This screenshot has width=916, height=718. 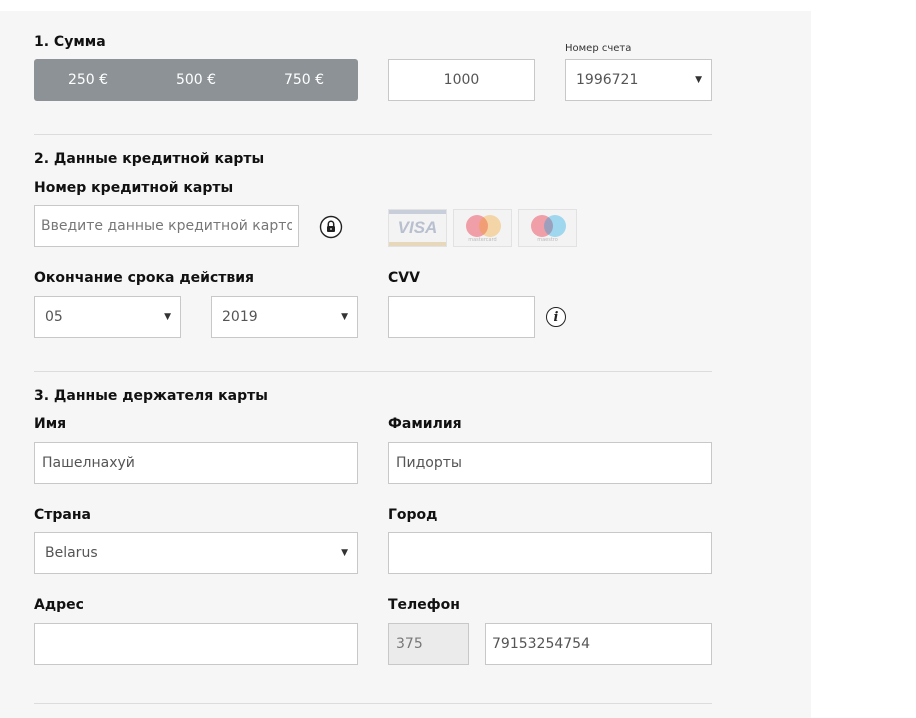 What do you see at coordinates (547, 240) in the screenshot?
I see `maestro-wordmark: maestro` at bounding box center [547, 240].